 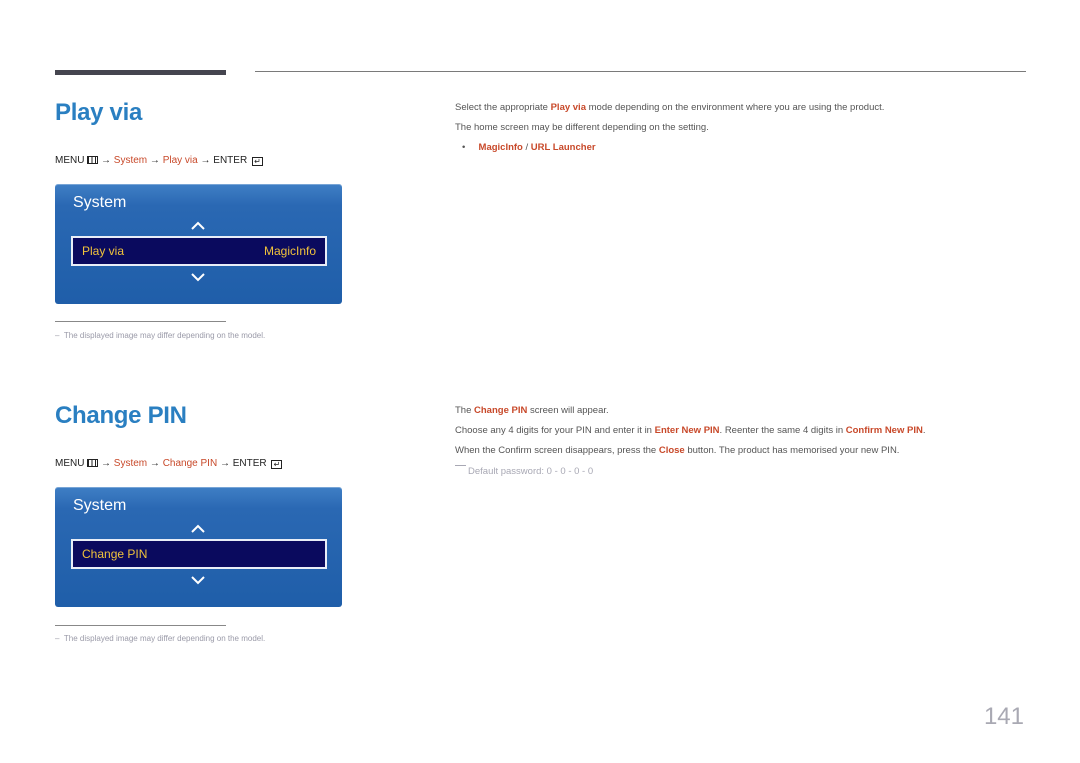 I want to click on osd-menu-play-via: System Play via MagicInfo, so click(x=198, y=244).